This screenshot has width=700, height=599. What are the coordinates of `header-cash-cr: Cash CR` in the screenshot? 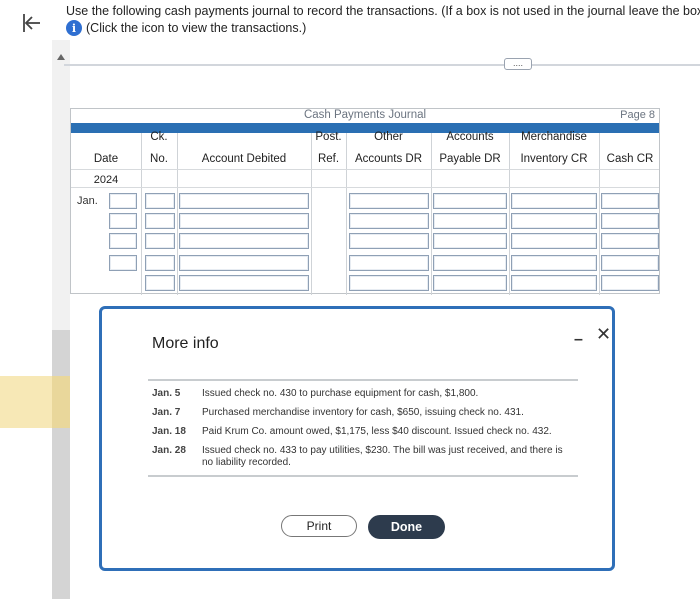 It's located at (630, 159).